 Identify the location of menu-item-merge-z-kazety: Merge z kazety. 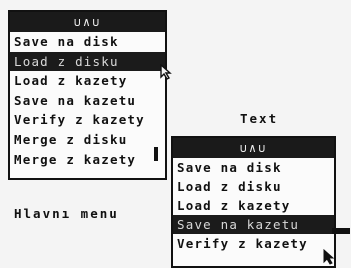
(87, 160).